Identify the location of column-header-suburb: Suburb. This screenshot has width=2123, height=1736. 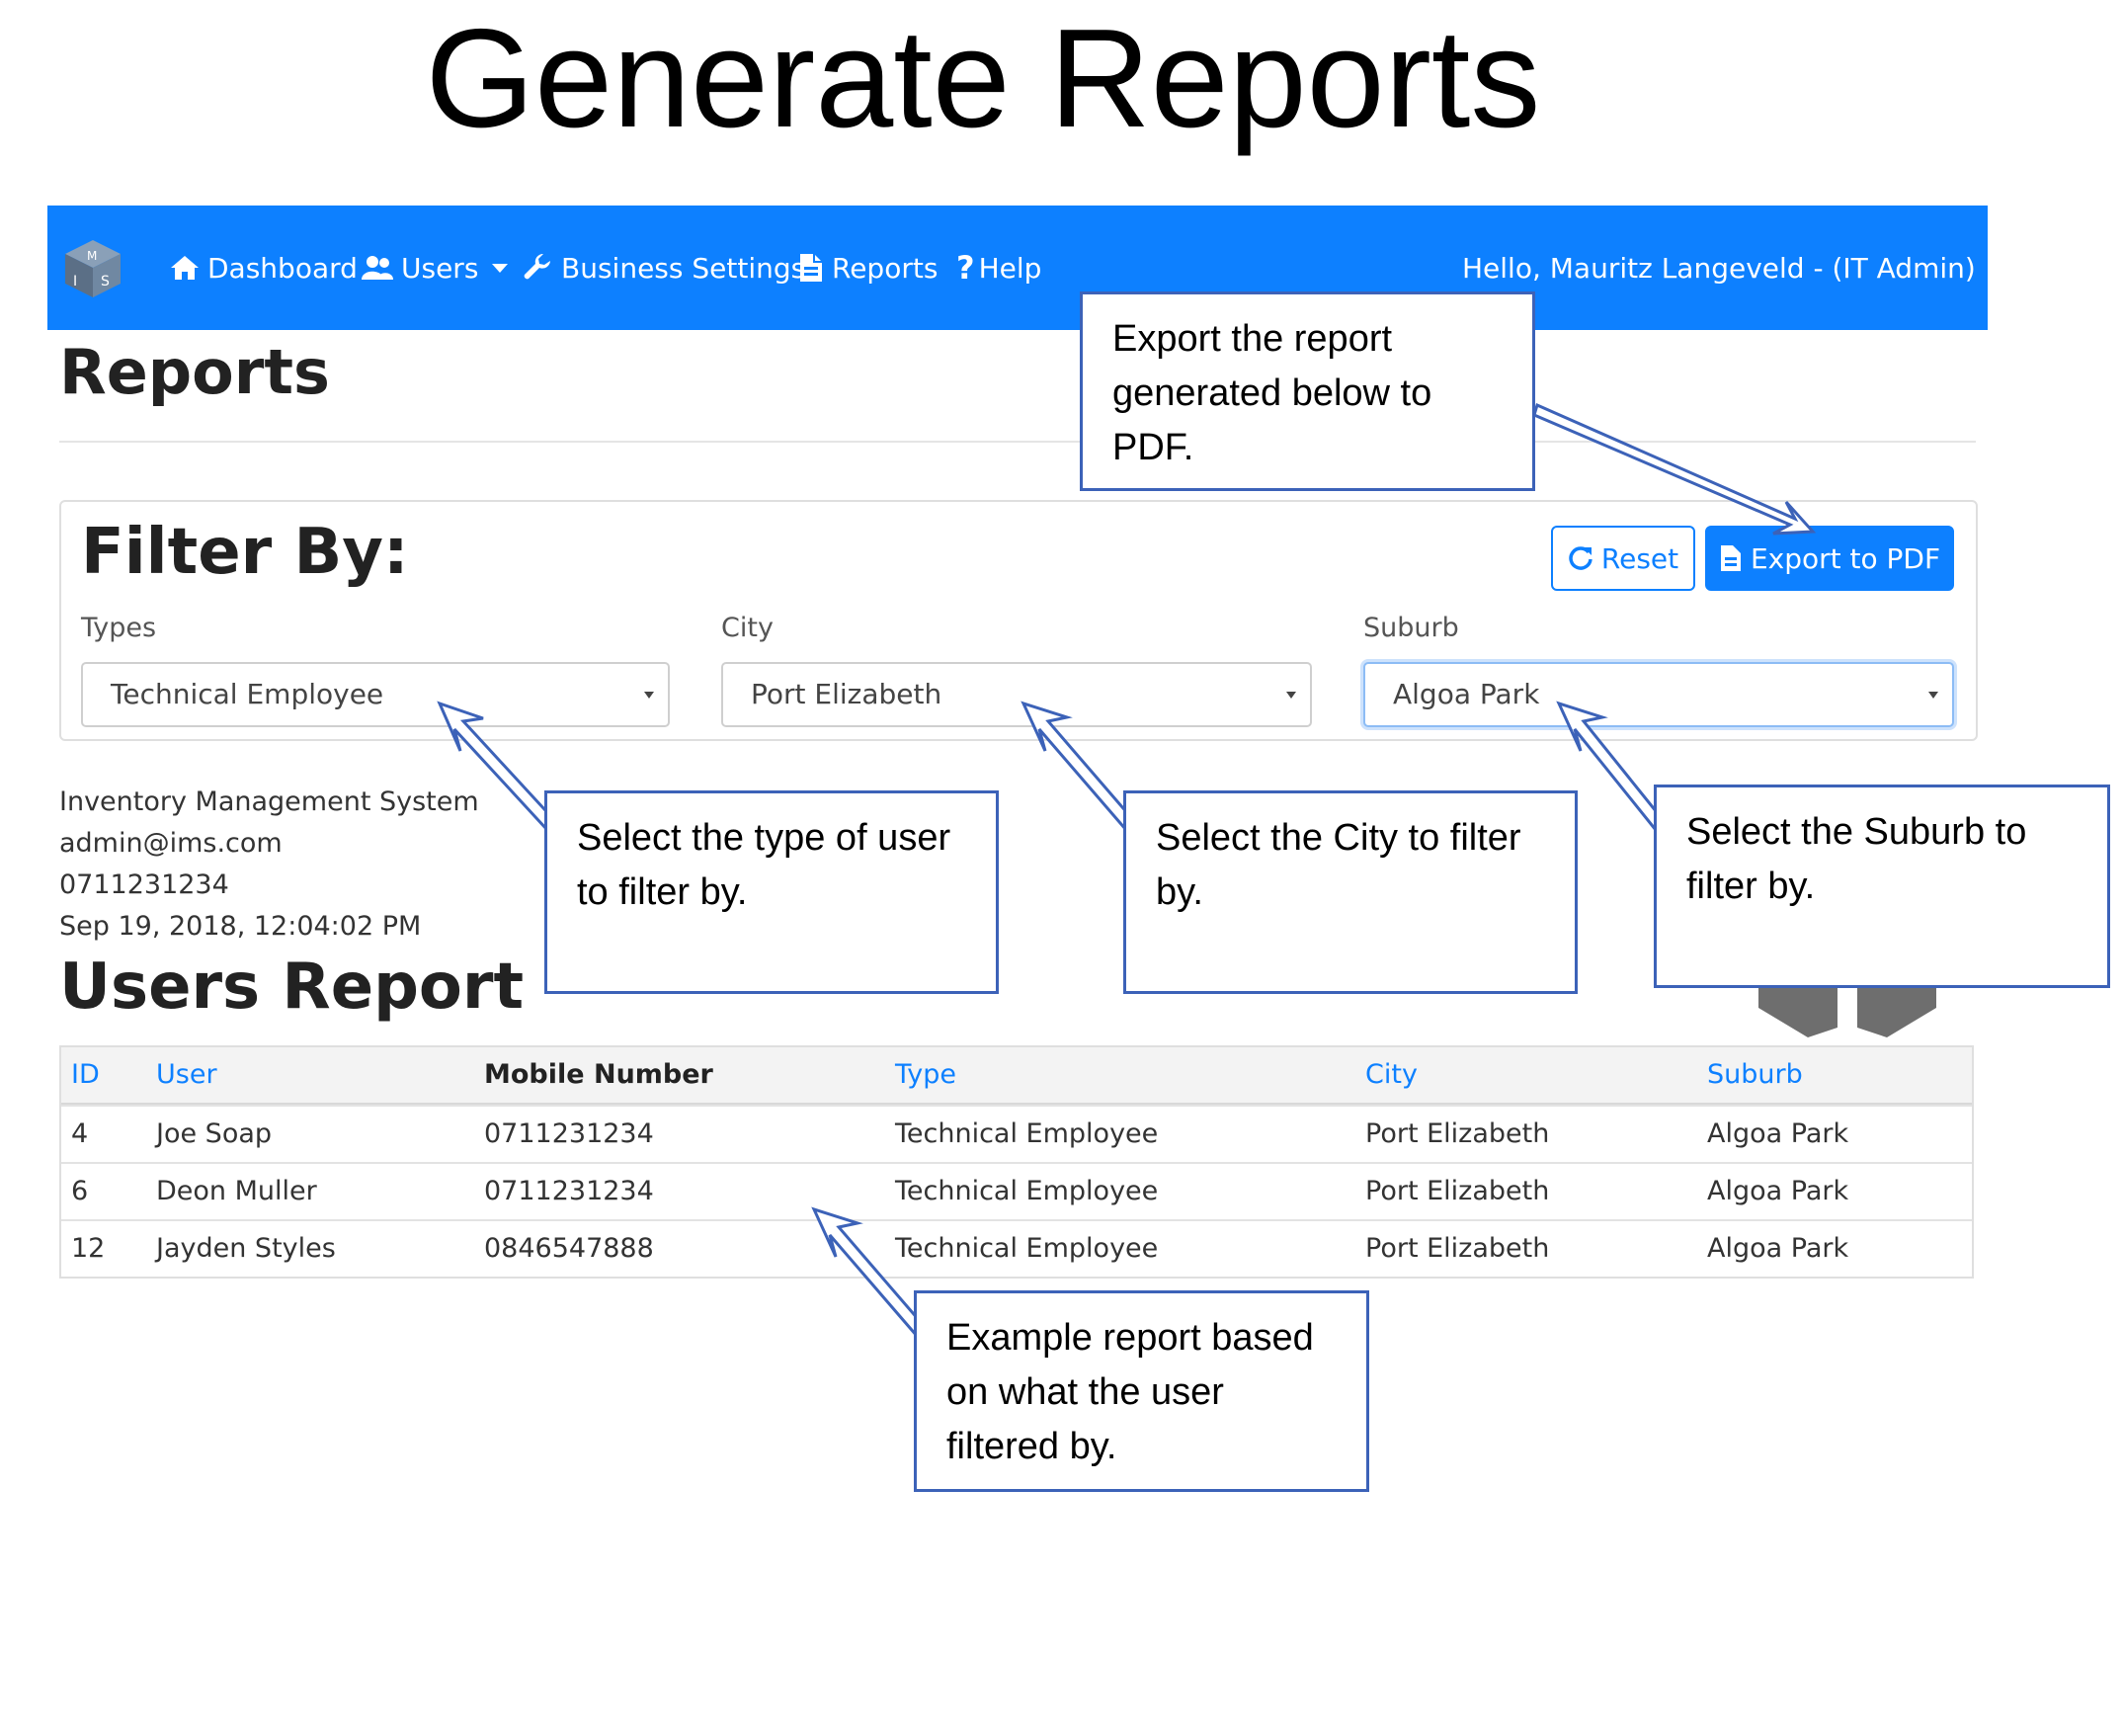
(1755, 1074).